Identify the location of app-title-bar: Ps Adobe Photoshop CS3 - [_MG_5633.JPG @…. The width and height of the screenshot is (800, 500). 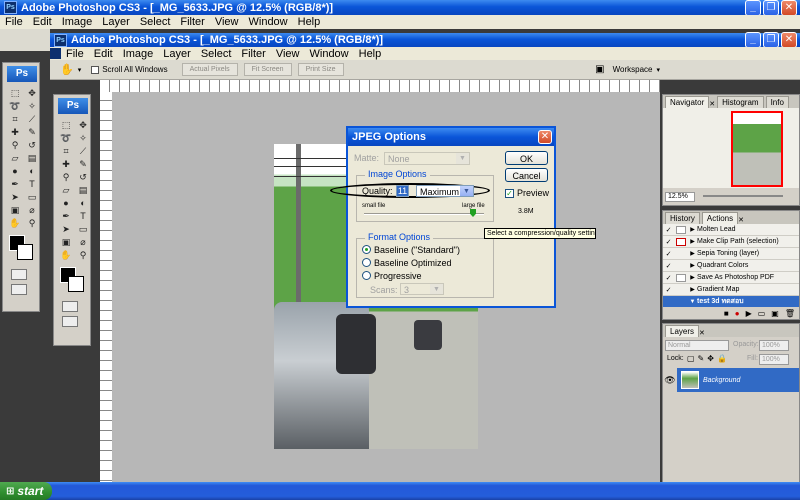
(400, 8).